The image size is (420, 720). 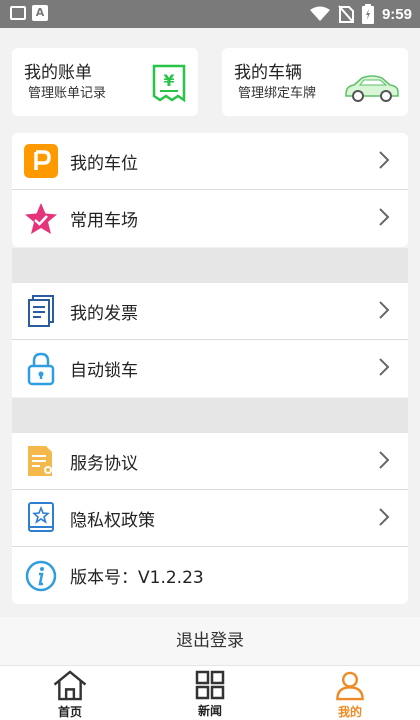 What do you see at coordinates (104, 371) in the screenshot?
I see `menu-item-label: 自动锁车` at bounding box center [104, 371].